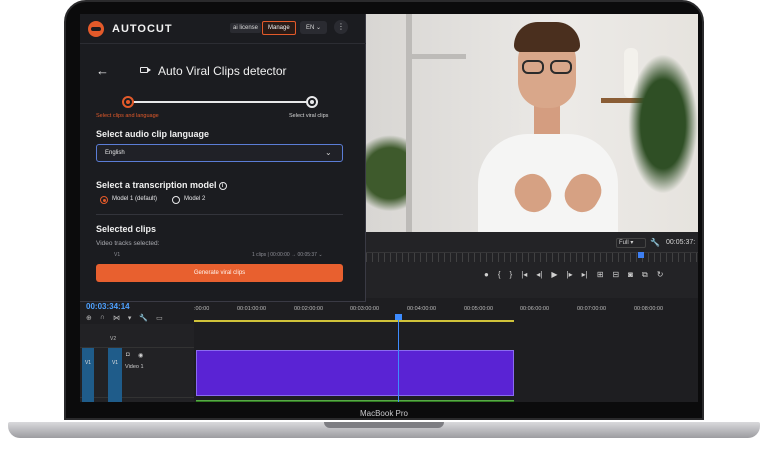  Describe the element at coordinates (600, 275) in the screenshot. I see `insert-icon: ⊞` at that location.